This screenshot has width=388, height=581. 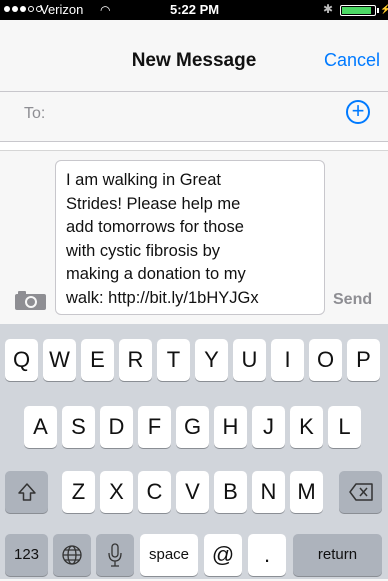 I want to click on key-p: P, so click(x=363, y=360).